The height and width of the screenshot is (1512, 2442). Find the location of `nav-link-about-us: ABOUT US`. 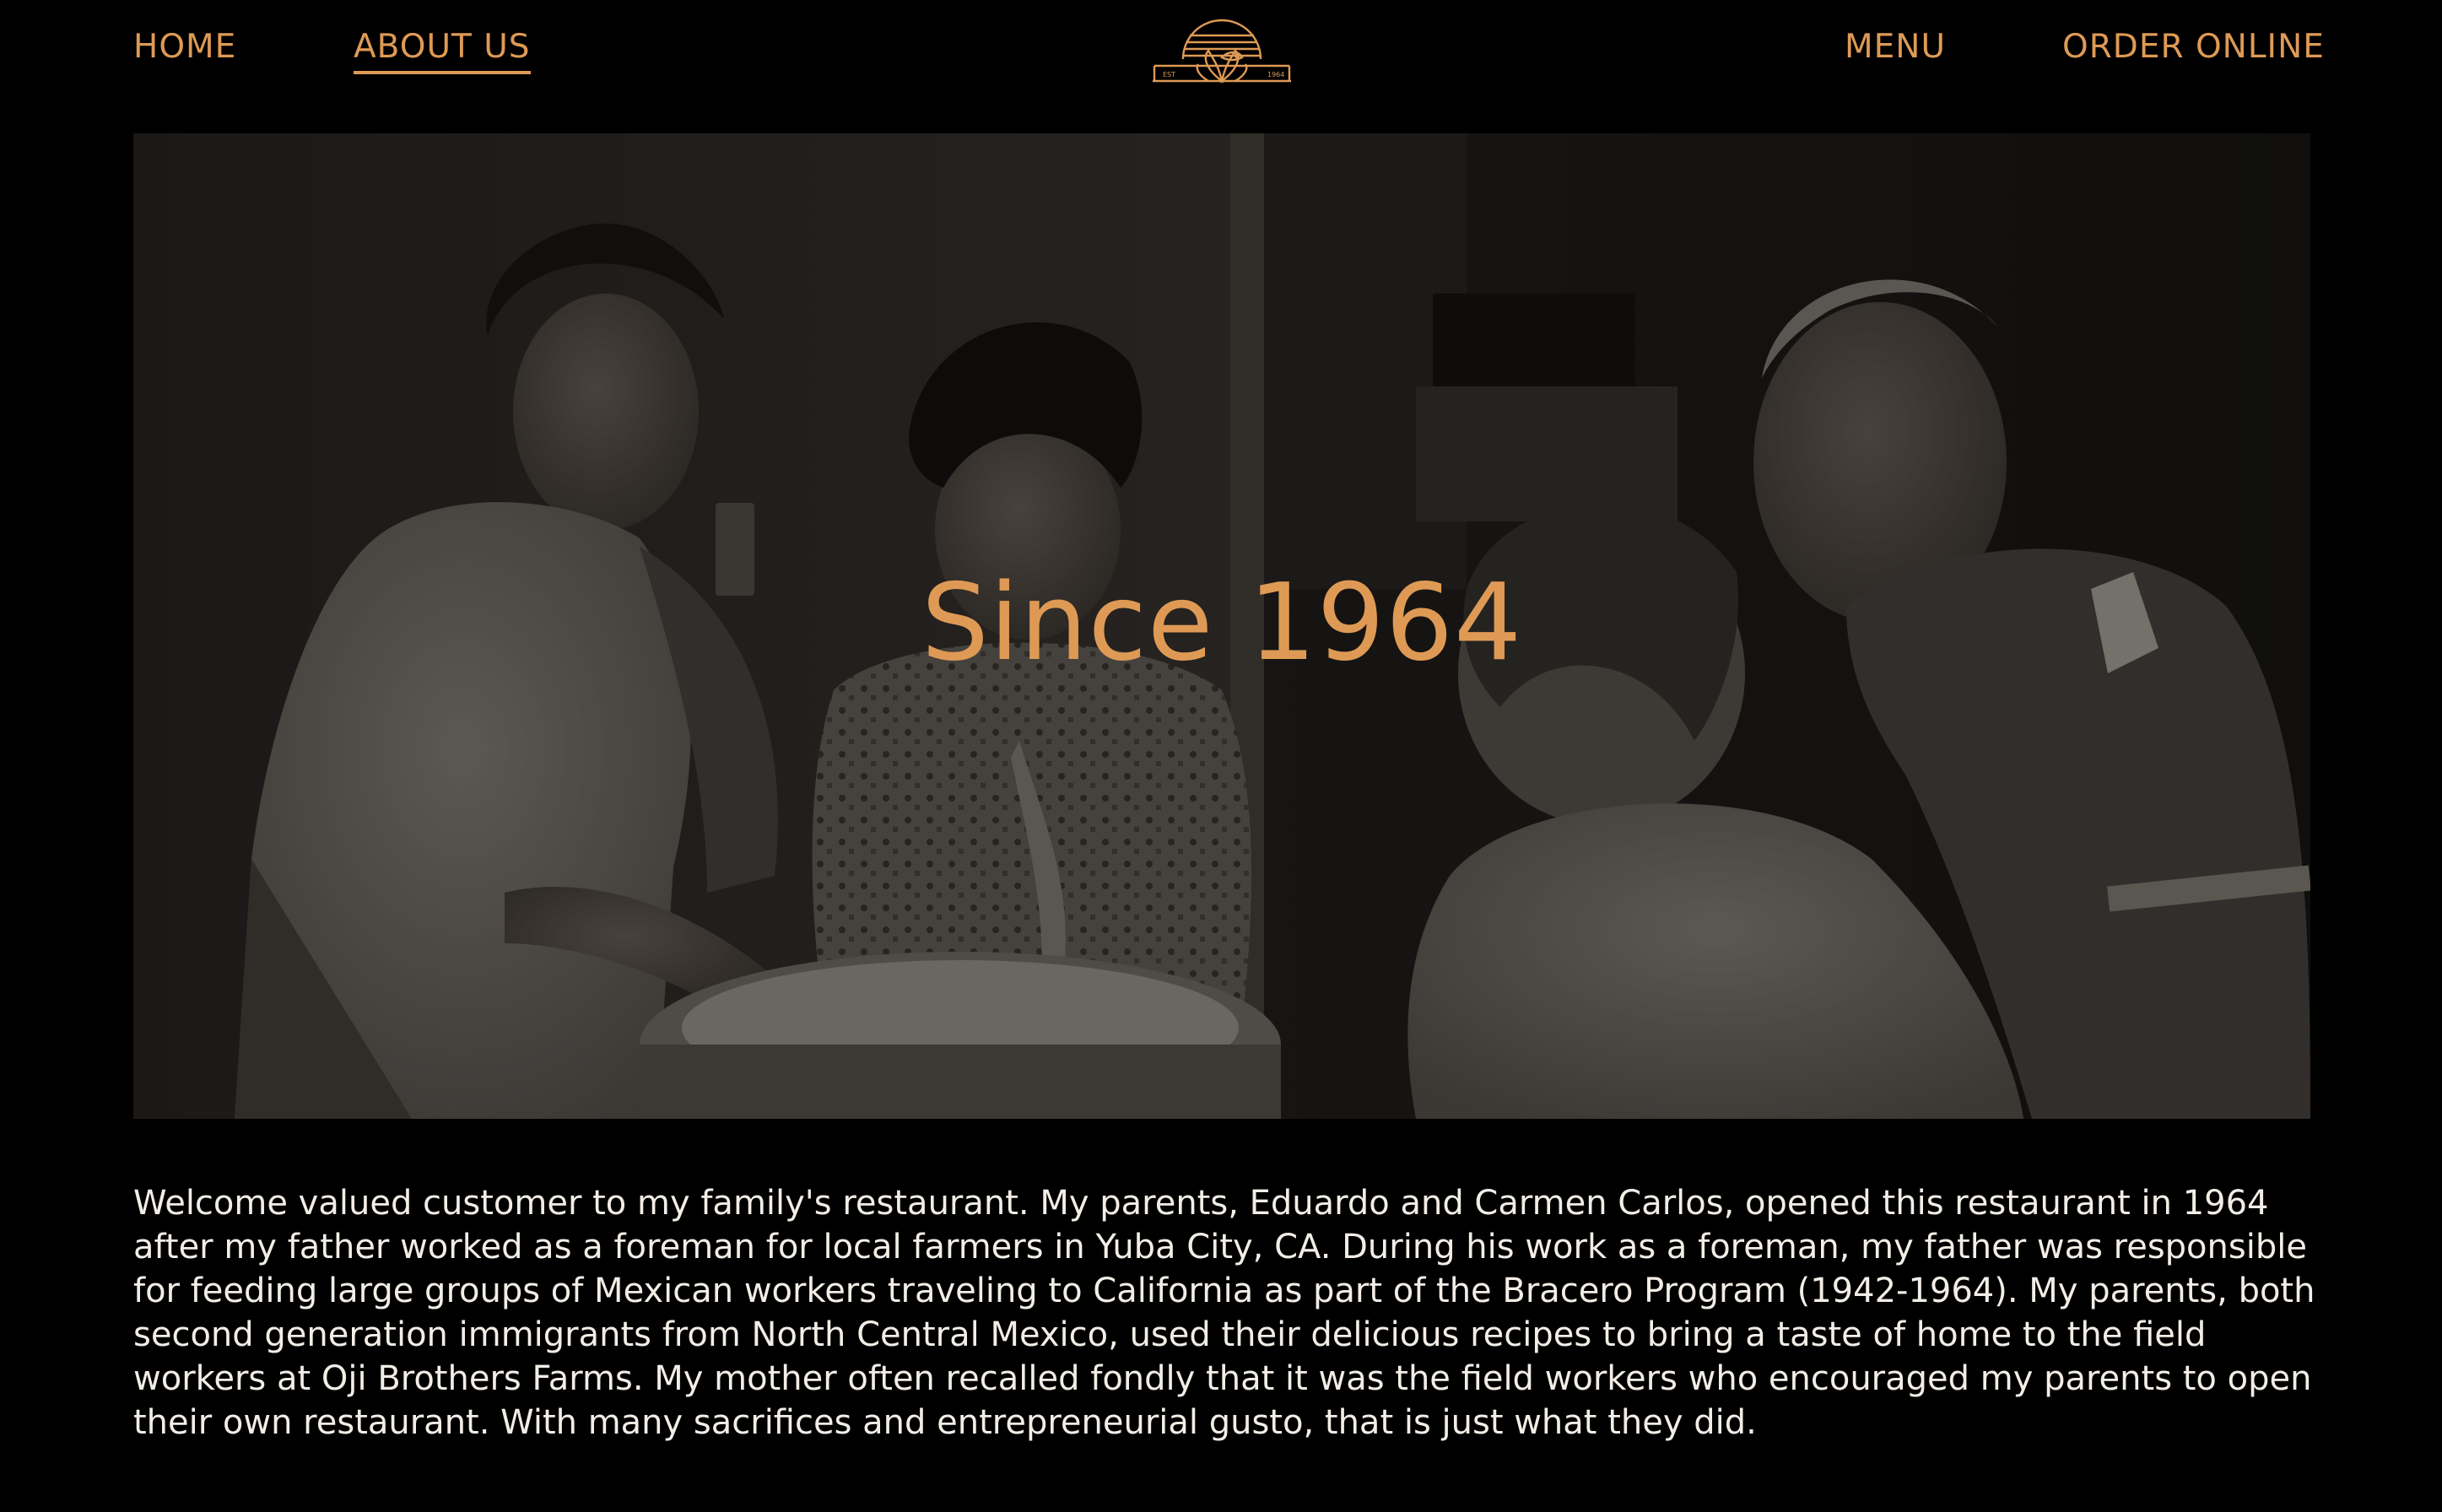

nav-link-about-us: ABOUT US is located at coordinates (442, 49).